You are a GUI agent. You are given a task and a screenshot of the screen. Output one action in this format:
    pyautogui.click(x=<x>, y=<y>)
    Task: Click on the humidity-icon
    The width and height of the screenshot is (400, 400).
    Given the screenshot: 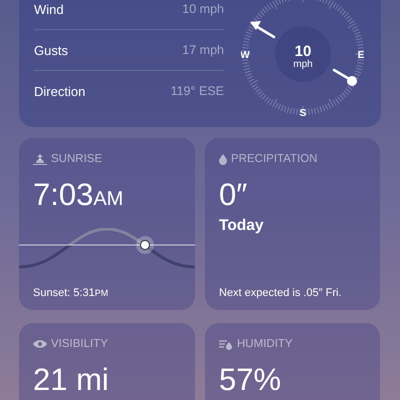 What is the action you would take?
    pyautogui.click(x=226, y=344)
    